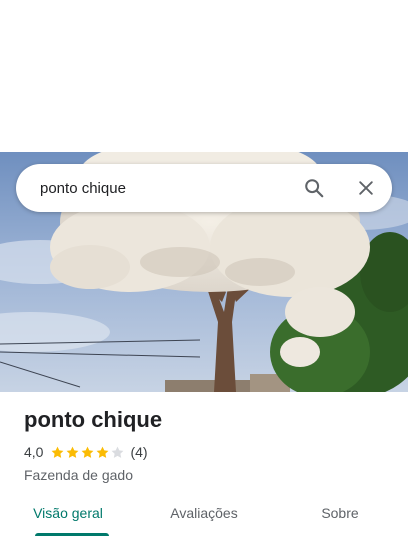  I want to click on tab-label: Visão geral, so click(68, 513).